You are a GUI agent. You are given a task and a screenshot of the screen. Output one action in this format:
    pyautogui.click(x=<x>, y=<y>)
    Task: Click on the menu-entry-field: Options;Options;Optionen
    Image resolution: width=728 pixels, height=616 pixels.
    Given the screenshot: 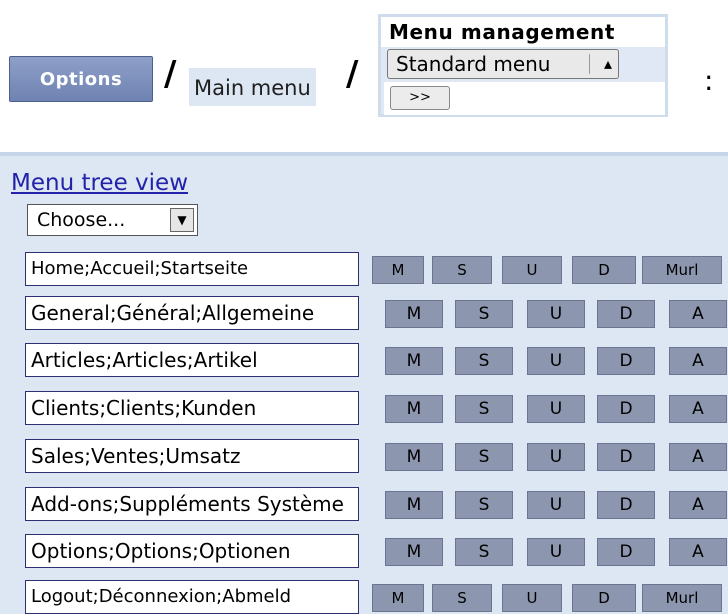 What is the action you would take?
    pyautogui.click(x=192, y=551)
    